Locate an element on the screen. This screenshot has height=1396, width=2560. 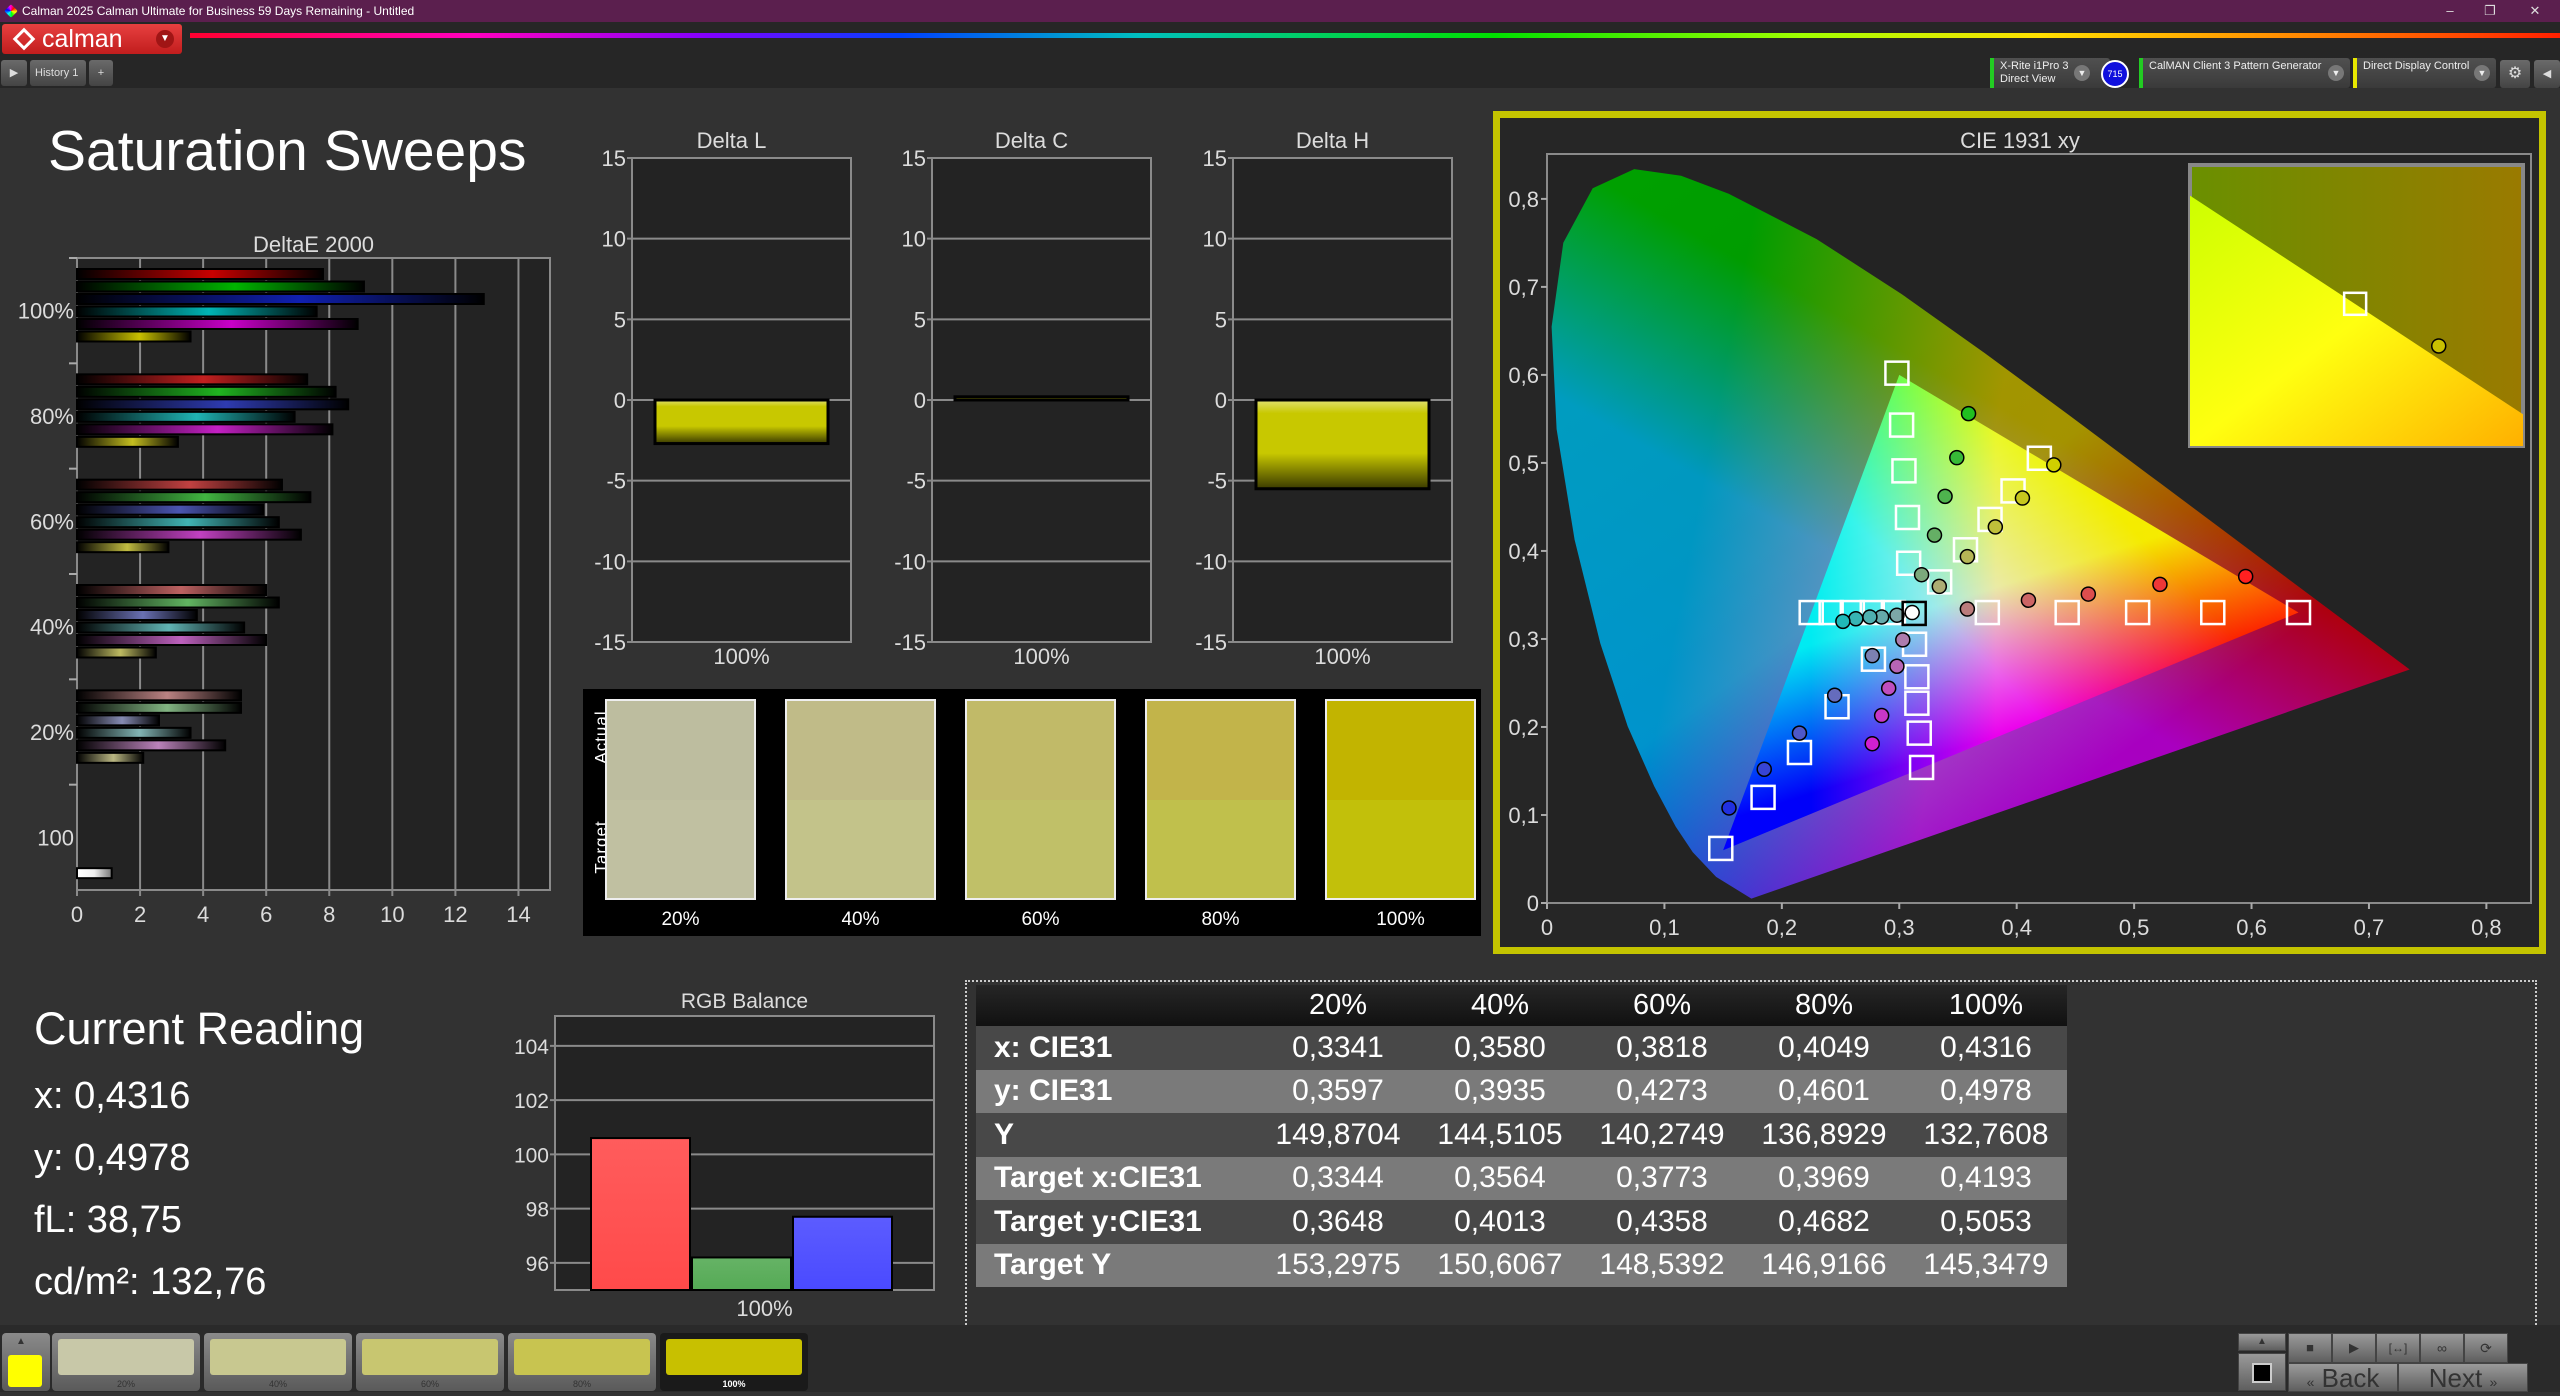
sweep-step-100%: 100% is located at coordinates (734, 1362).